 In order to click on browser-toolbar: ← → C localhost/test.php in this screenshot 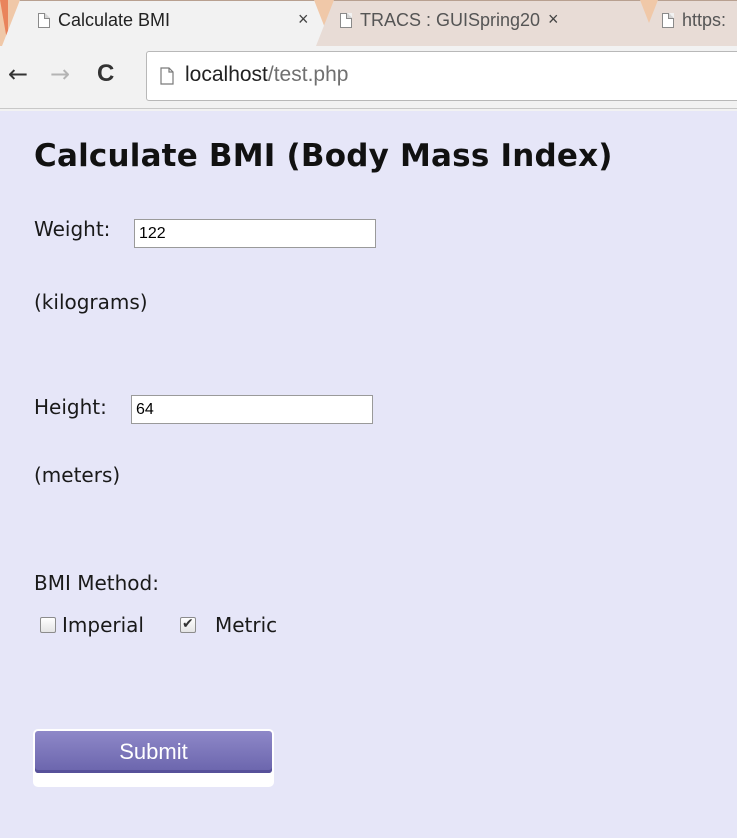, I will do `click(368, 77)`.